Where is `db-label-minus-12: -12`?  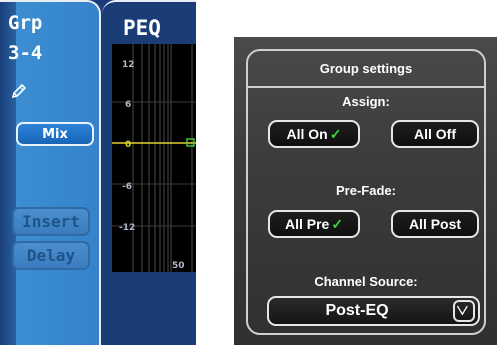
db-label-minus-12: -12 is located at coordinates (127, 228).